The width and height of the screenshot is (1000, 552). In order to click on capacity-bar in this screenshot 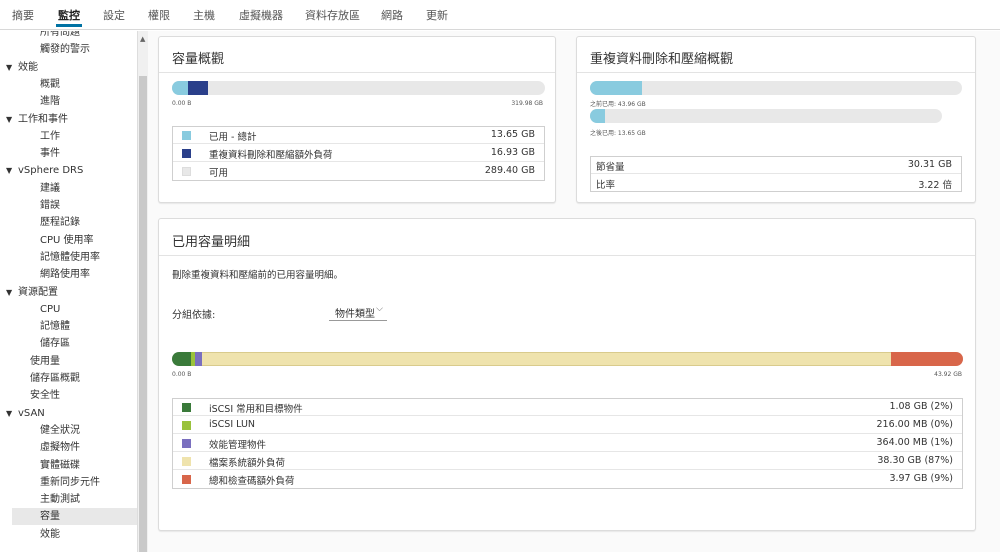, I will do `click(358, 88)`.